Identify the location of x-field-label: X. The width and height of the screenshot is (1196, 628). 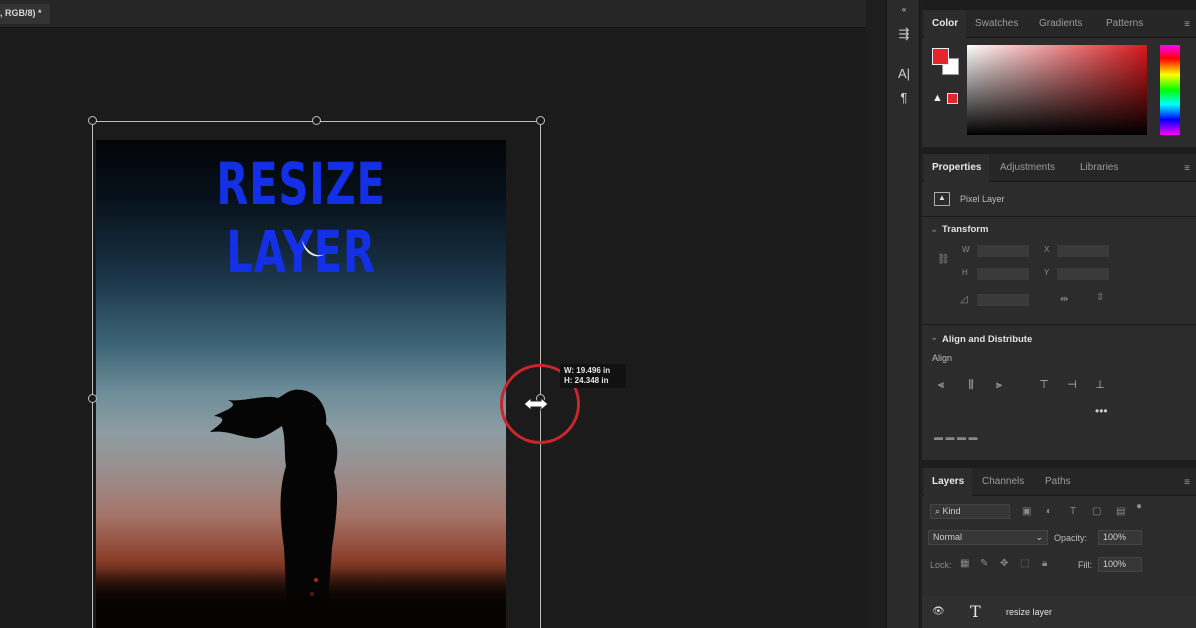
(1047, 249).